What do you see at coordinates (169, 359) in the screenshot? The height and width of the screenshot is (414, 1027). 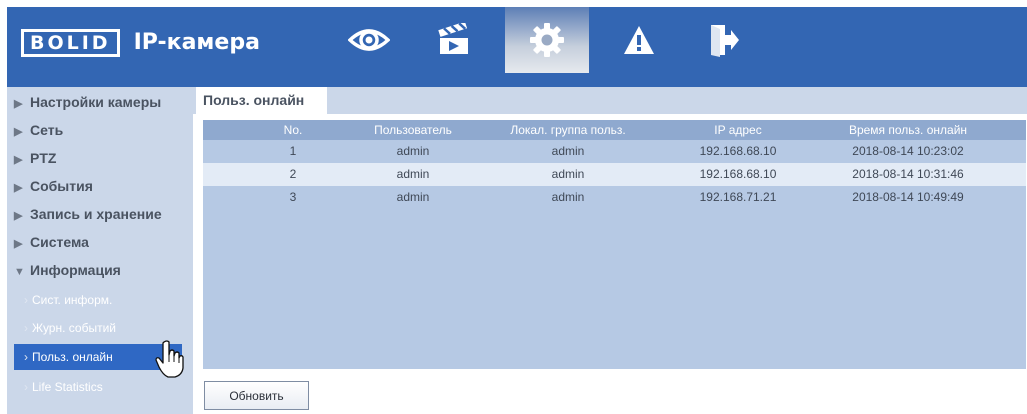 I see `hand-cursor-icon` at bounding box center [169, 359].